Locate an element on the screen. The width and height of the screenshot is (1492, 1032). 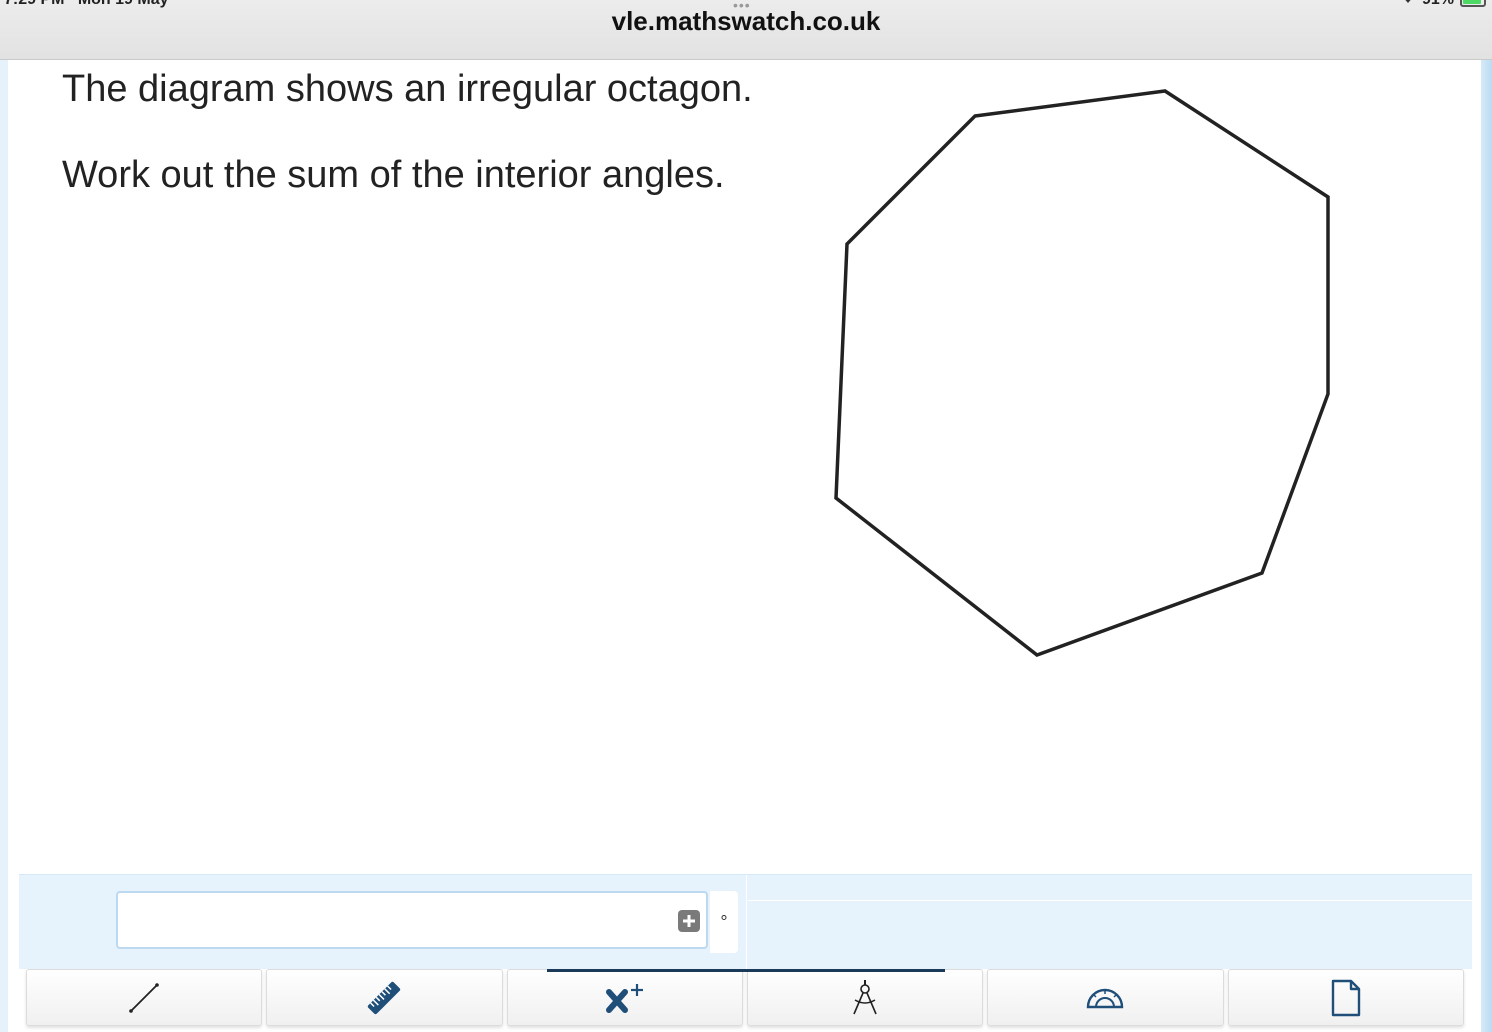
battery-percent: 91% is located at coordinates (1438, 4).